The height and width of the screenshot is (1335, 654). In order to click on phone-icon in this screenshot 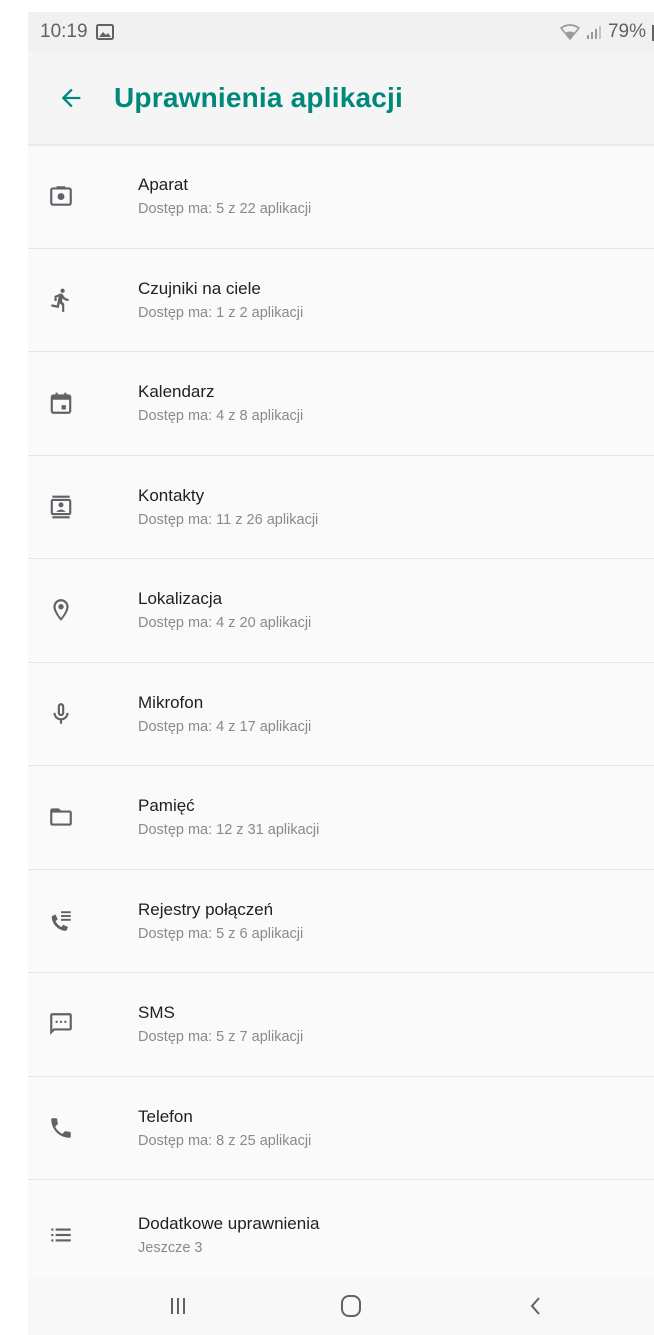, I will do `click(61, 1128)`.